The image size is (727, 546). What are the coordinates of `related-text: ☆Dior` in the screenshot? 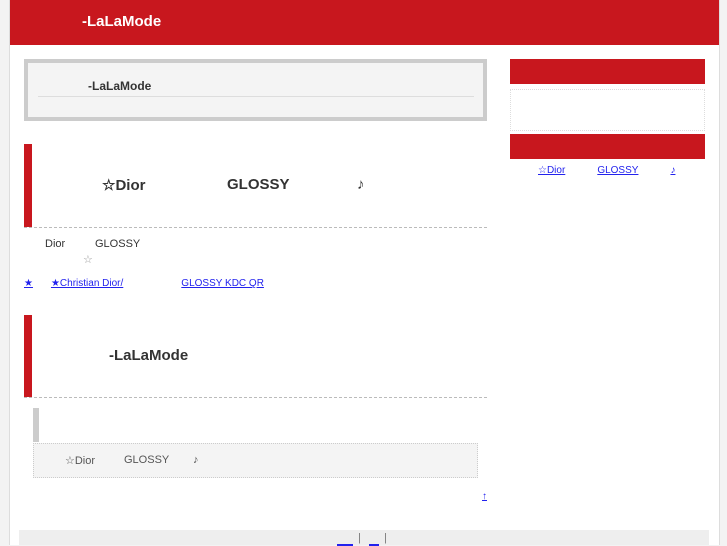 It's located at (80, 461).